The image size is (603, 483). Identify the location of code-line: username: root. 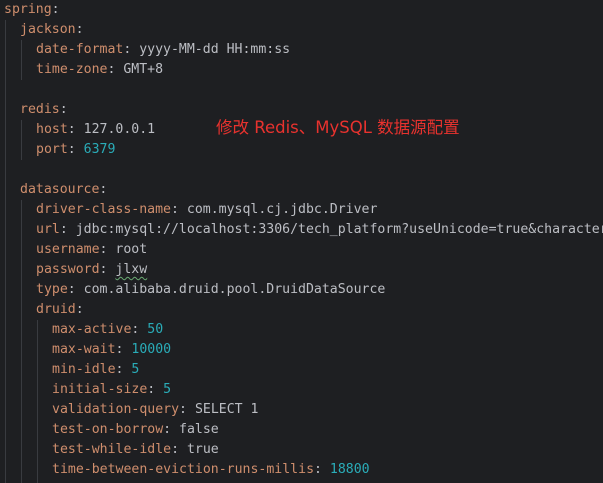
(91, 250).